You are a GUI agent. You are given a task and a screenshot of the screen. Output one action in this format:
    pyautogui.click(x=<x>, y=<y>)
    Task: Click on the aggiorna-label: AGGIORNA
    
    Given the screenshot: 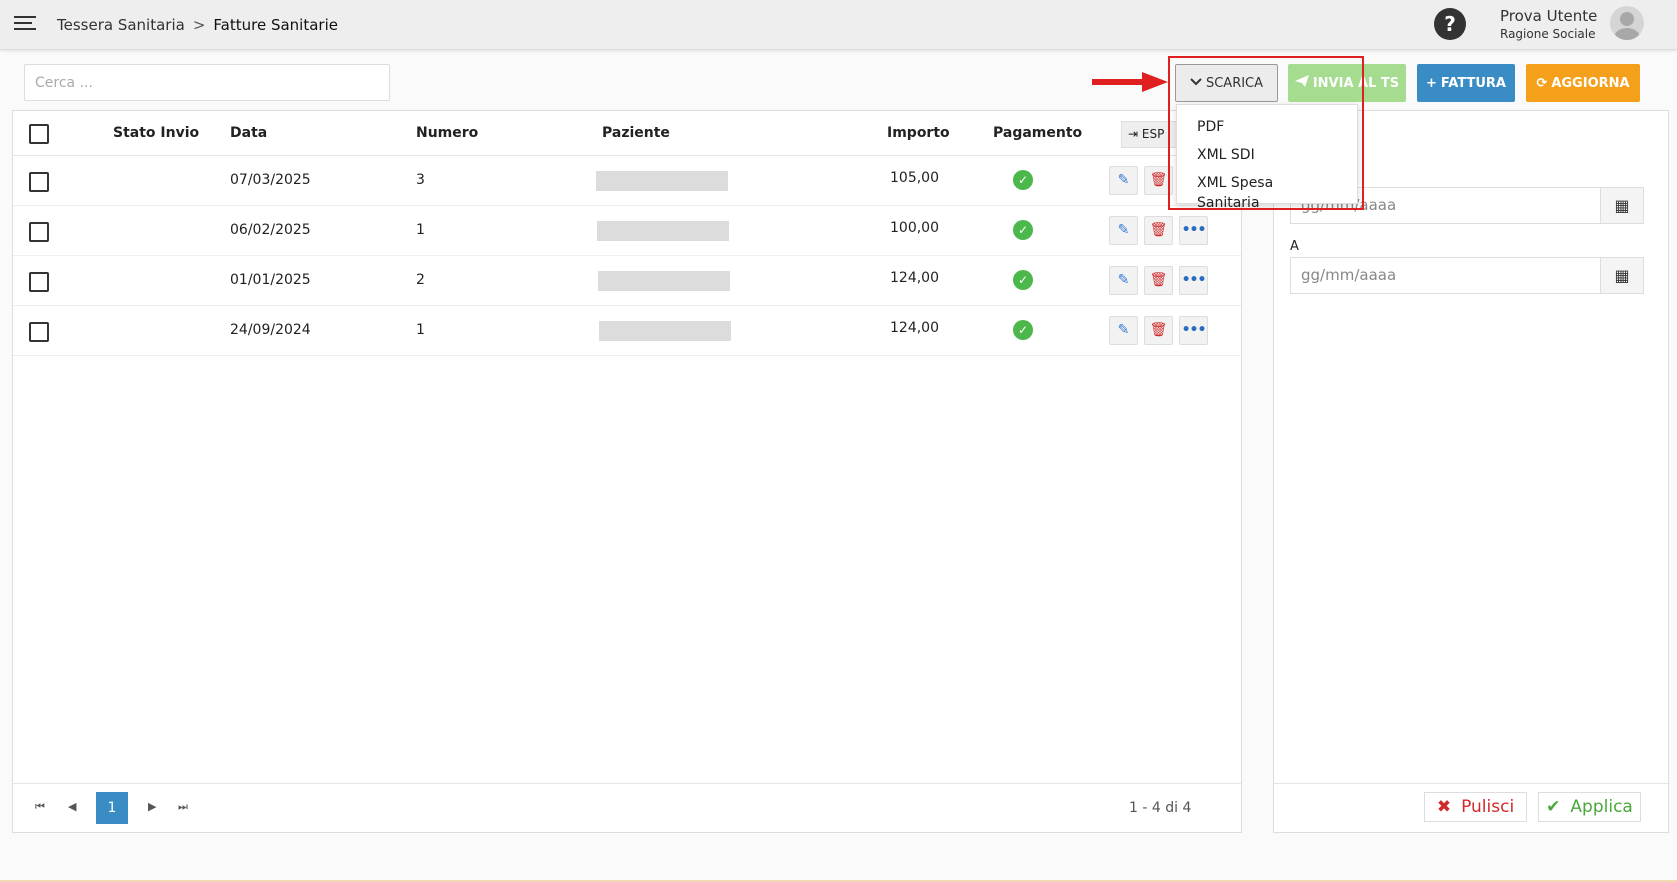 What is the action you would take?
    pyautogui.click(x=1590, y=83)
    